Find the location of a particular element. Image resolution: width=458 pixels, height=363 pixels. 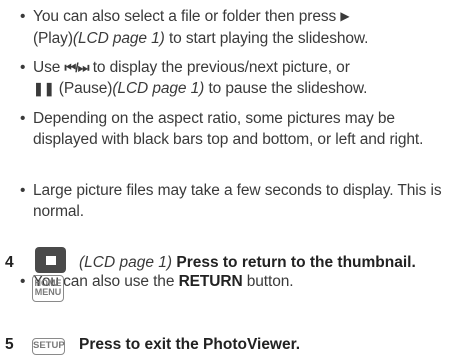

setup-key-icon: SETUP is located at coordinates (48, 346).